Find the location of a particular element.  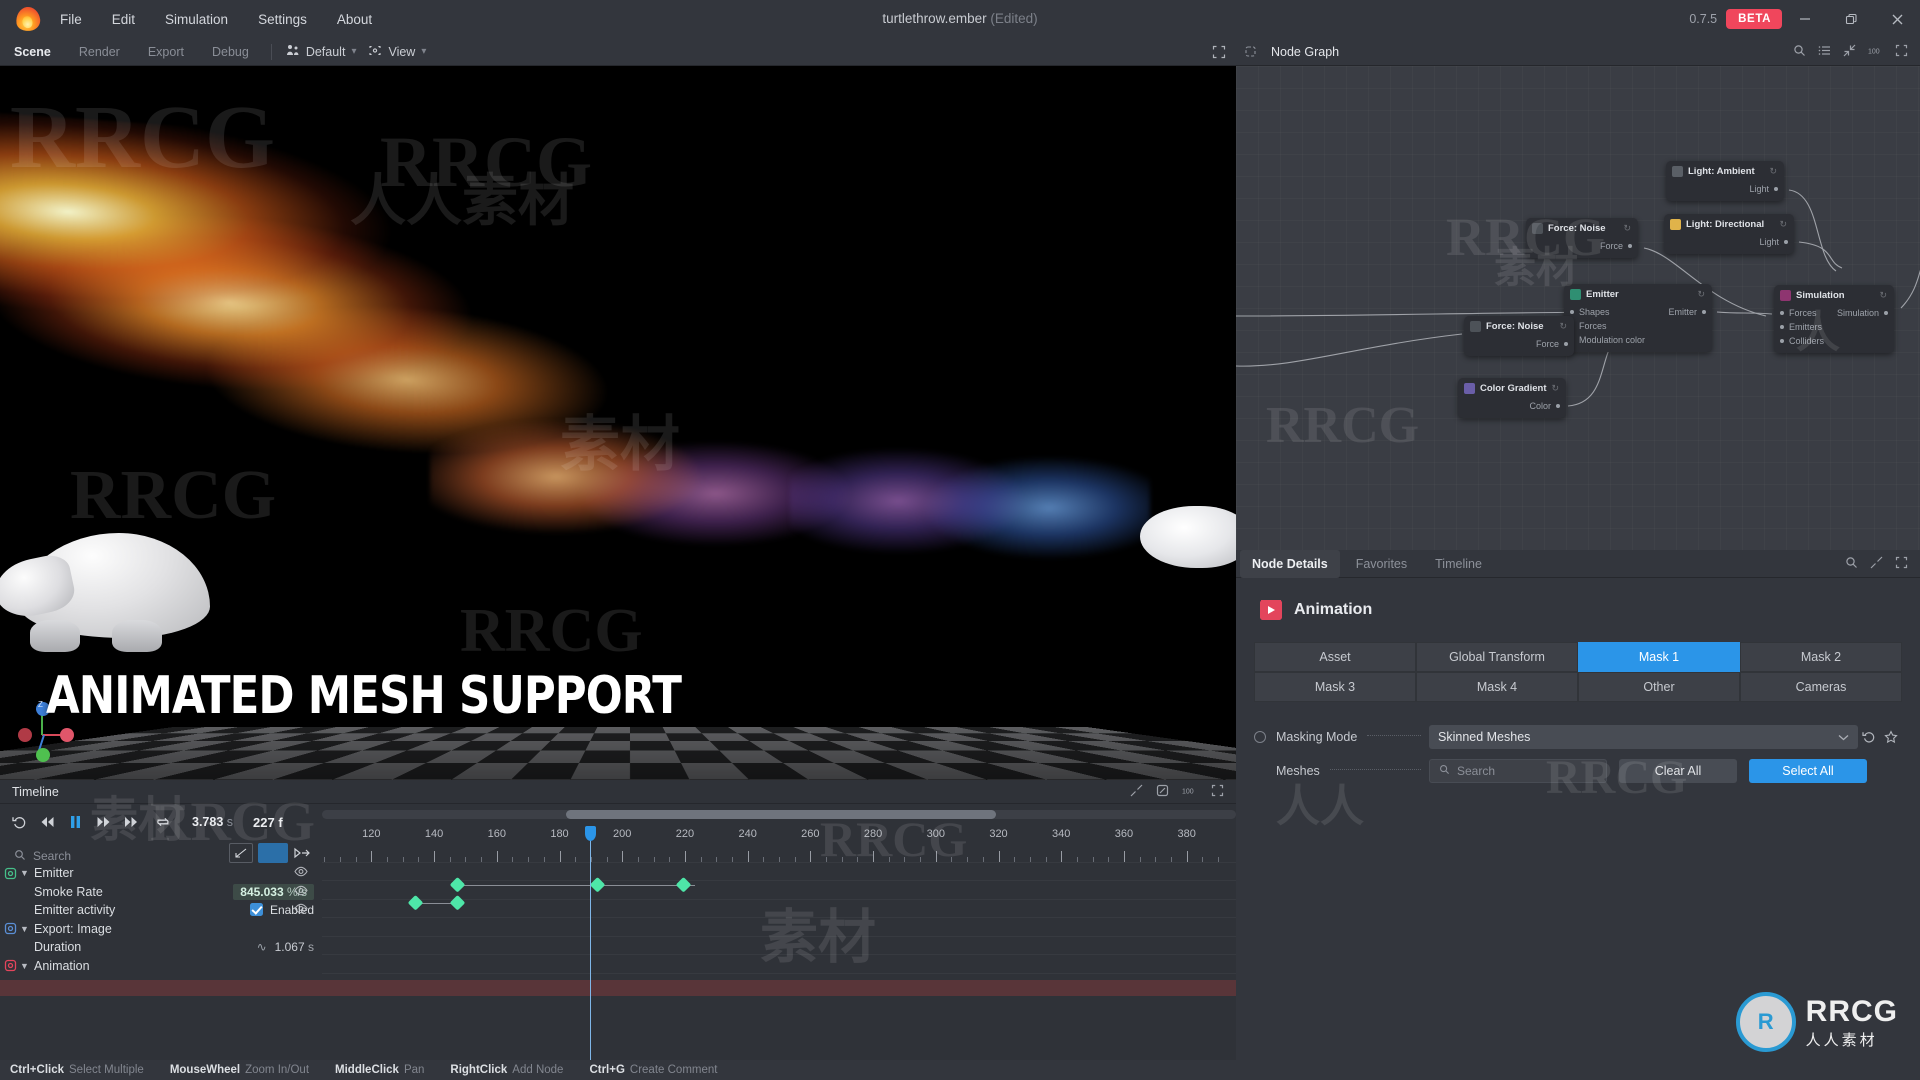

graph-node-light_ambient: Light: Ambient ↻ Light is located at coordinates (1725, 181).